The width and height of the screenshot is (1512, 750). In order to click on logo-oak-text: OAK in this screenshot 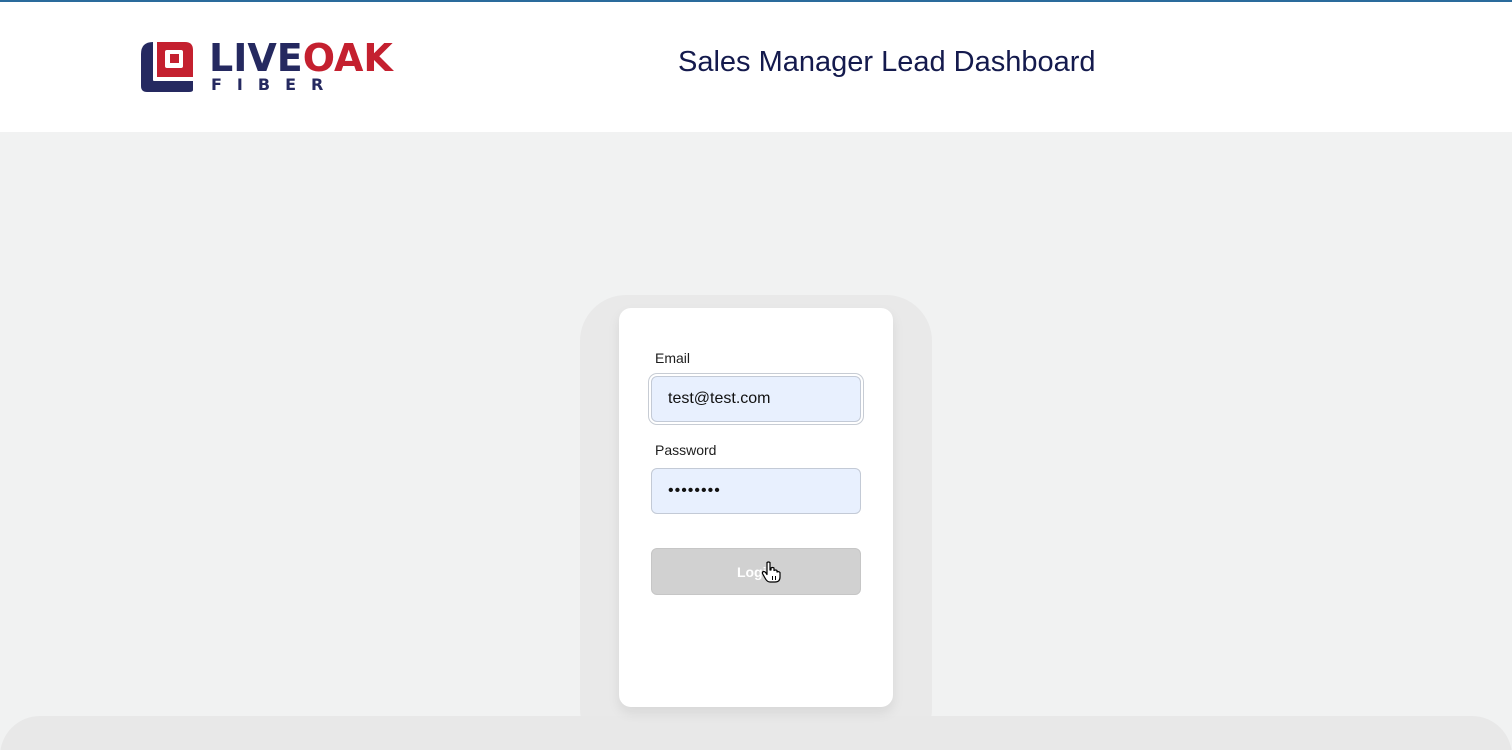, I will do `click(347, 58)`.